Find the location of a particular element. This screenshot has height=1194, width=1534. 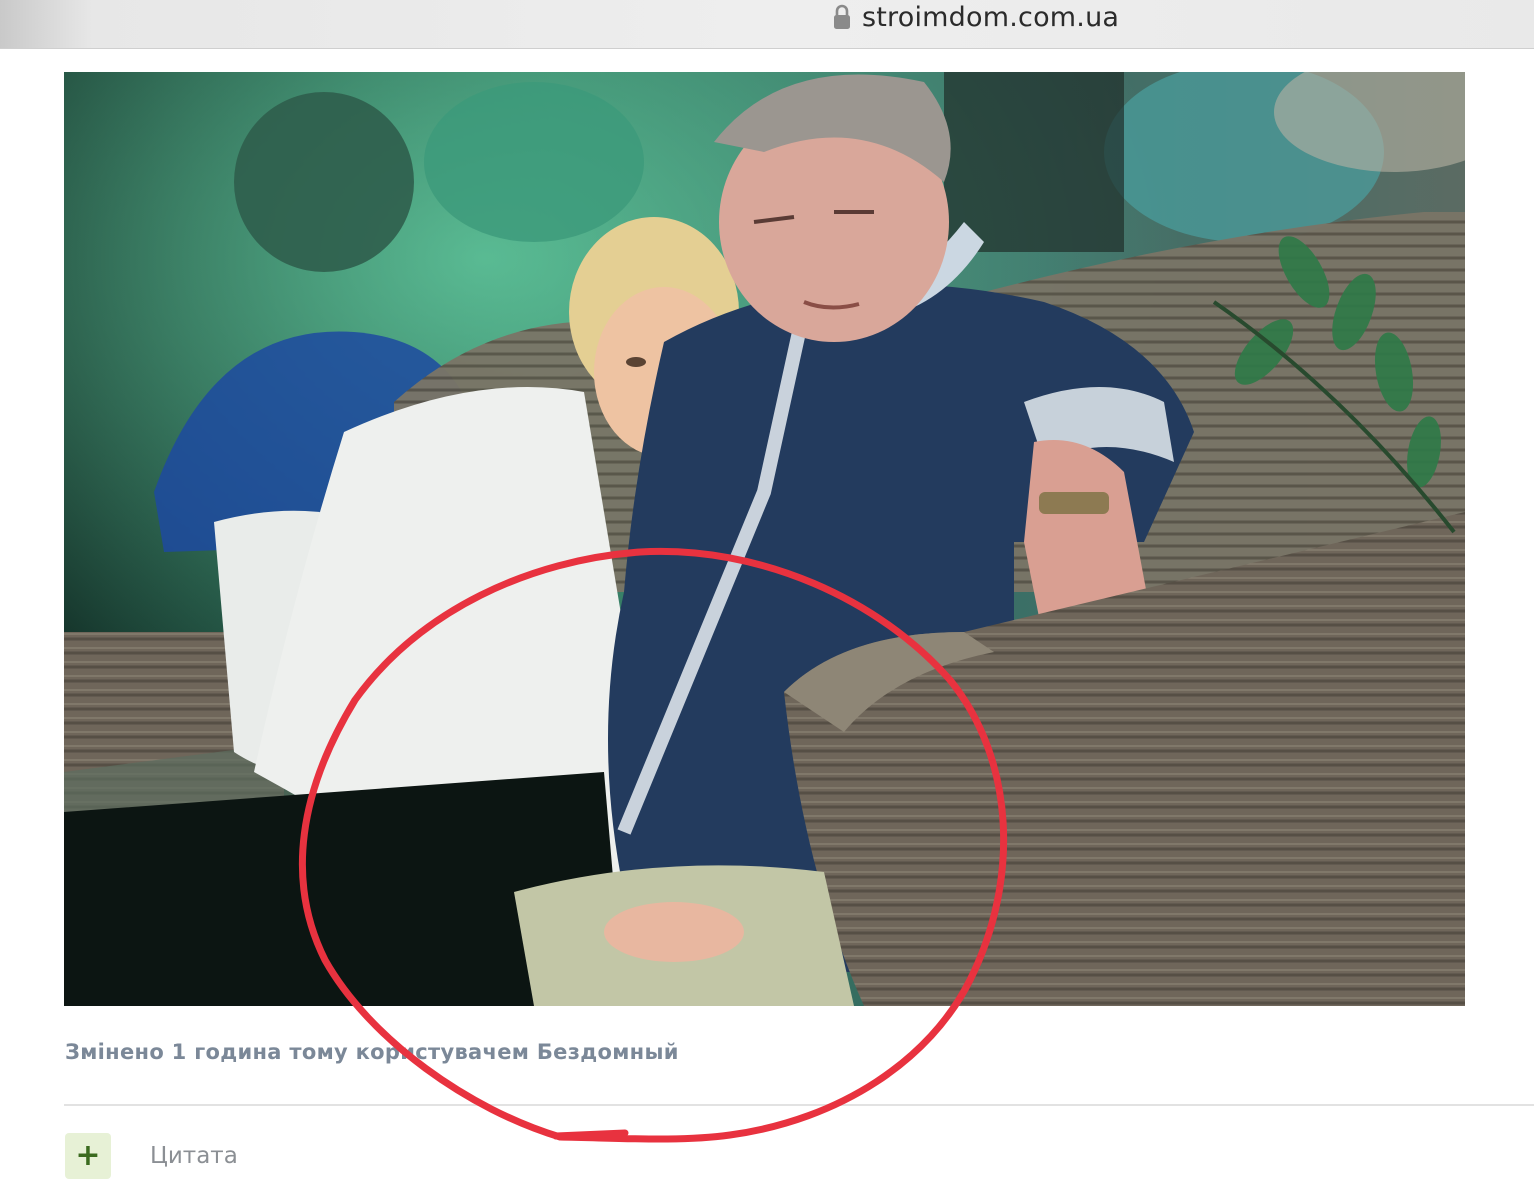

url-field: stroimdom.com.ua is located at coordinates (975, 17).